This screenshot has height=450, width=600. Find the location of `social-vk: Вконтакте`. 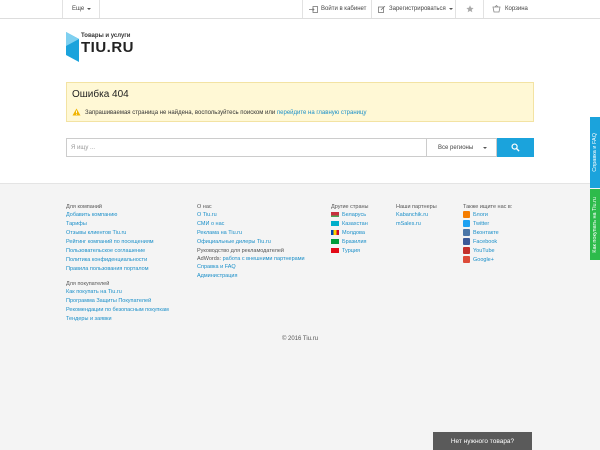

social-vk: Вконтакте is located at coordinates (487, 233).